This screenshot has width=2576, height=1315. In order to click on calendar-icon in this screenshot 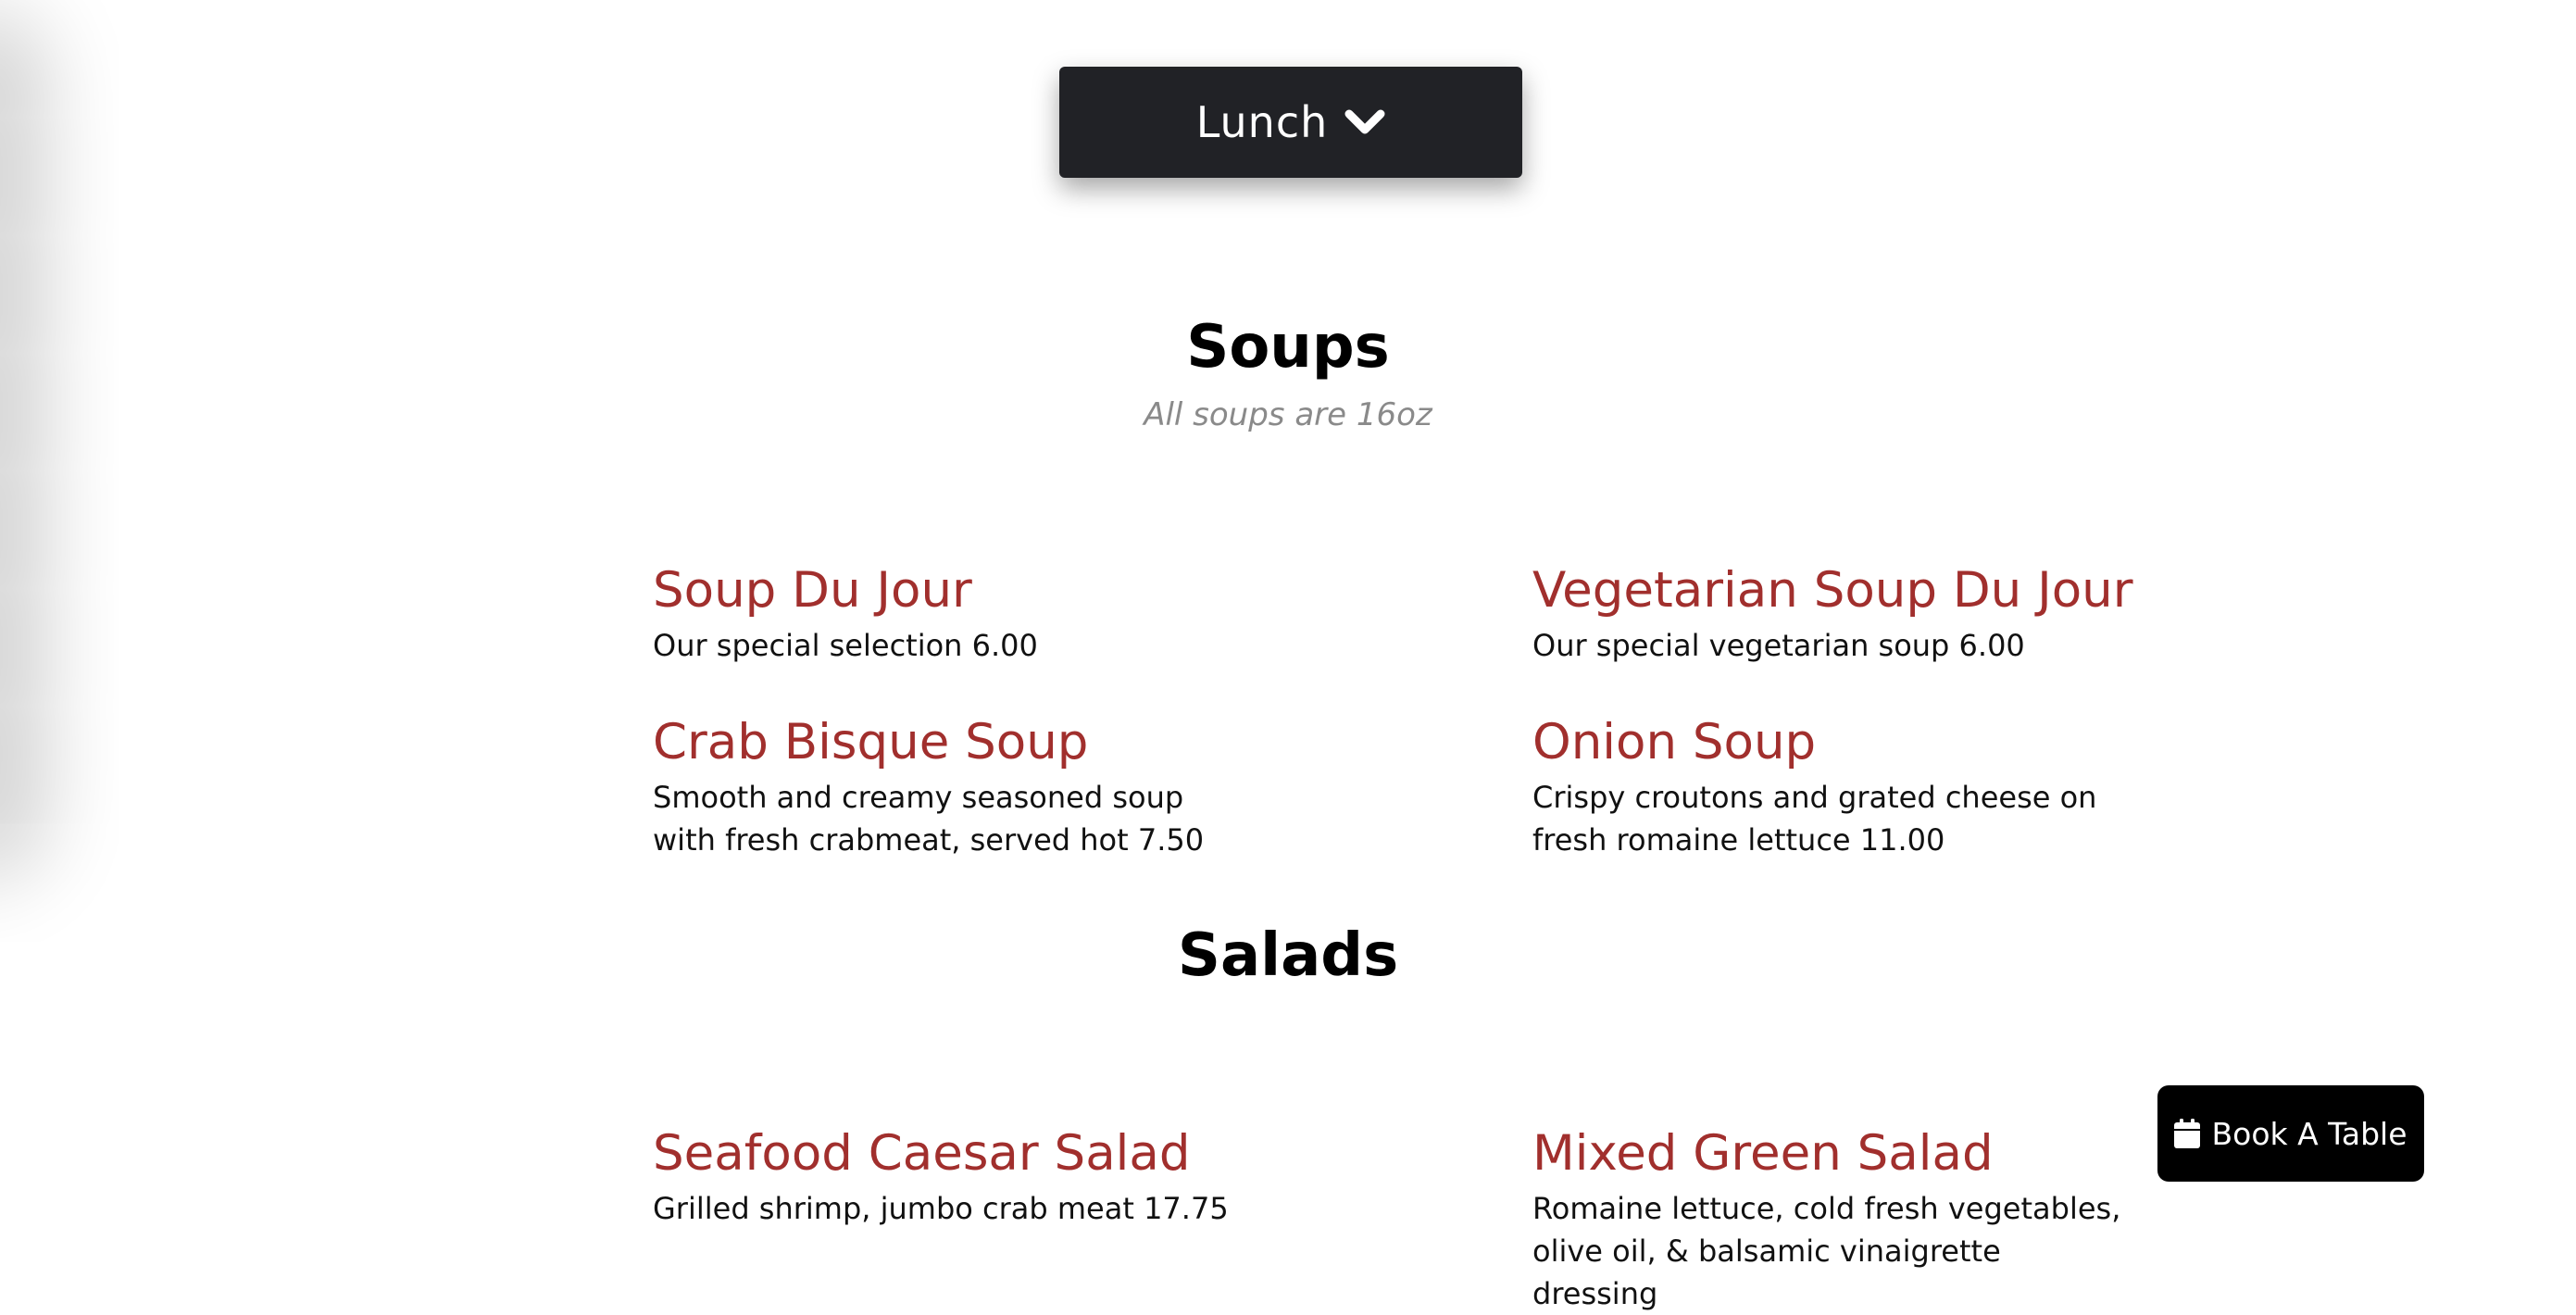, I will do `click(2188, 1133)`.